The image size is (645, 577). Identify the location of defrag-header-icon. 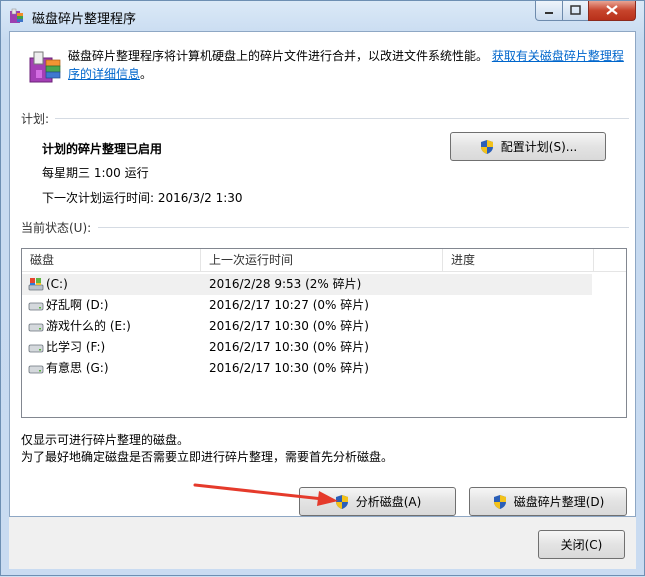
(45, 67).